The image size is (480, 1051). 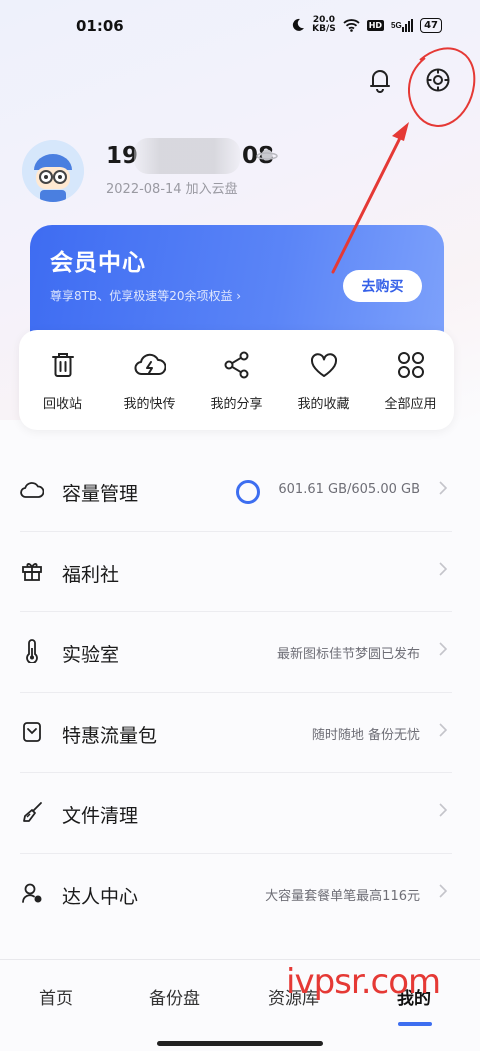 I want to click on planet-badge-icon, so click(x=267, y=155).